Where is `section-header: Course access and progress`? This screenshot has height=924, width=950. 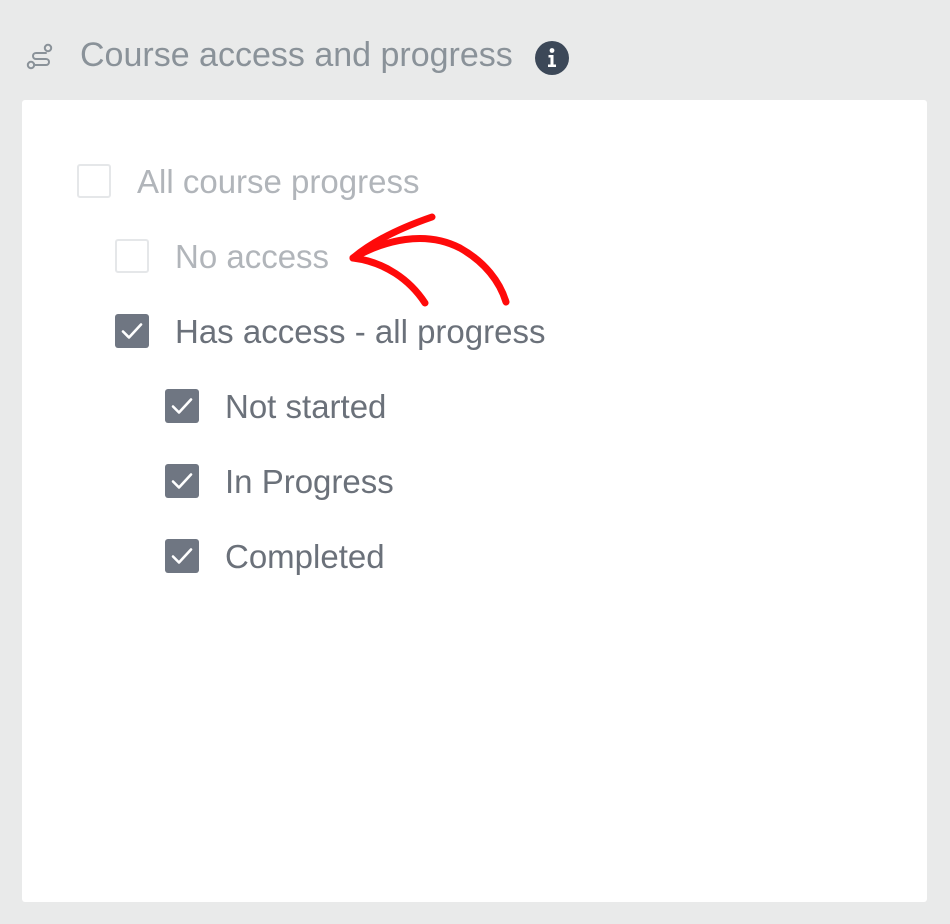 section-header: Course access and progress is located at coordinates (475, 50).